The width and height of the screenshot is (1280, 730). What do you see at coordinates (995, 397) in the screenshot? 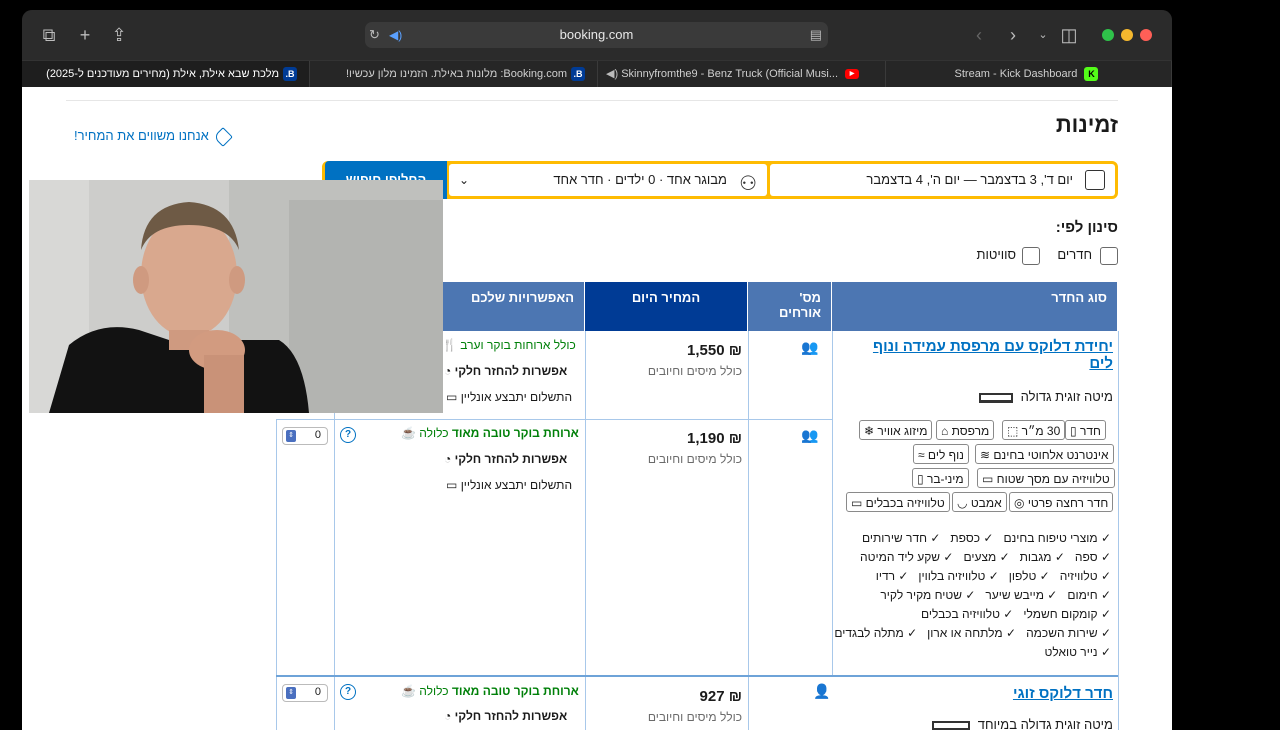
I see `double-bed-icon` at bounding box center [995, 397].